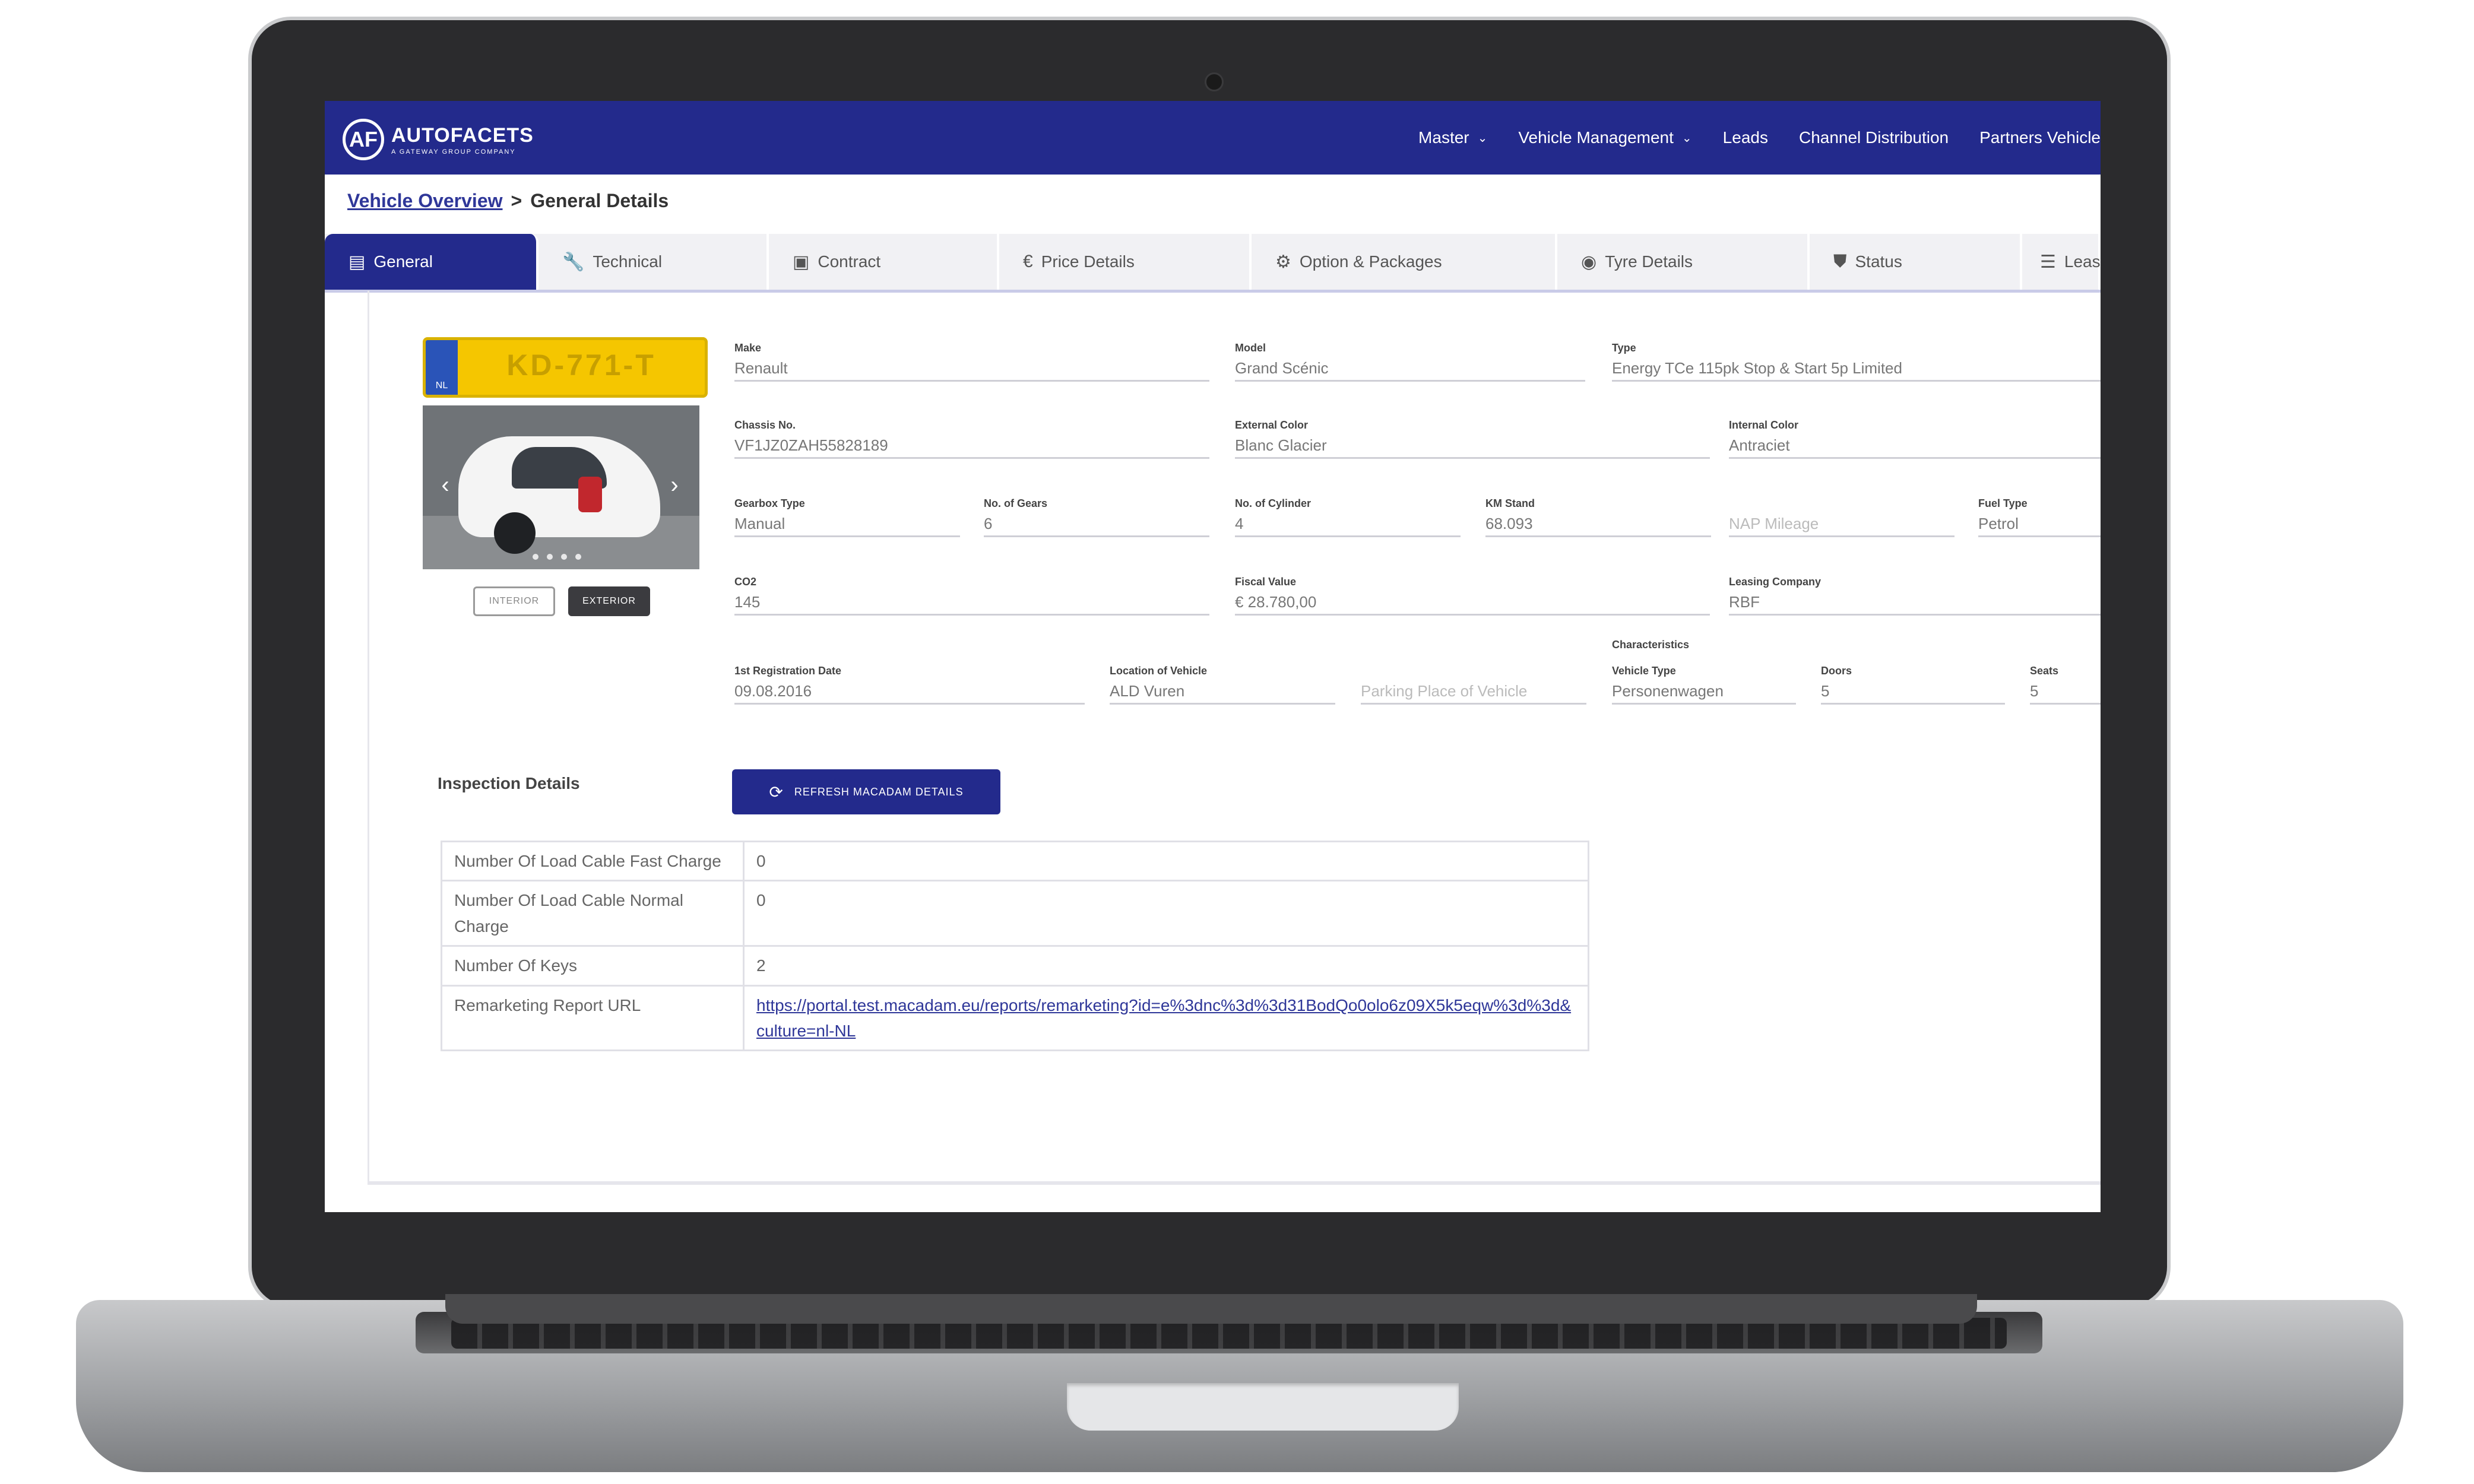 The height and width of the screenshot is (1484, 2474). Describe the element at coordinates (1651, 645) in the screenshot. I see `characteristics-caption: Characteristics` at that location.